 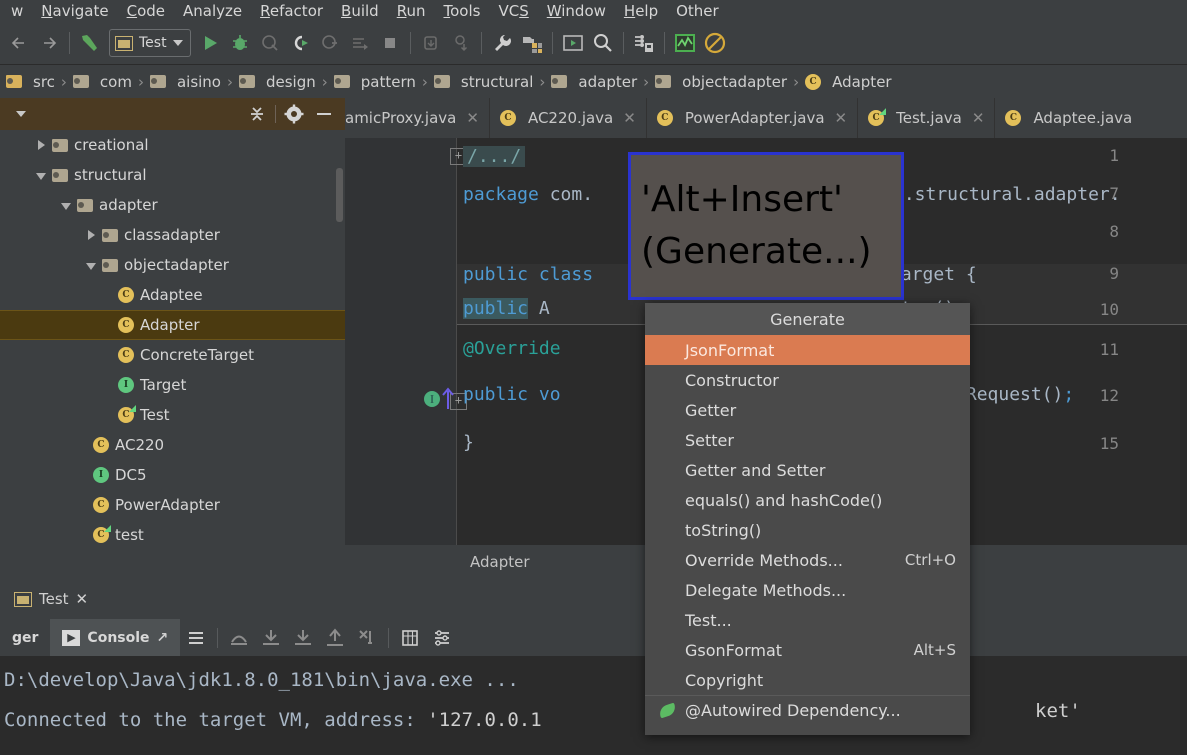 I want to click on menu-item-run: Run, so click(x=411, y=11).